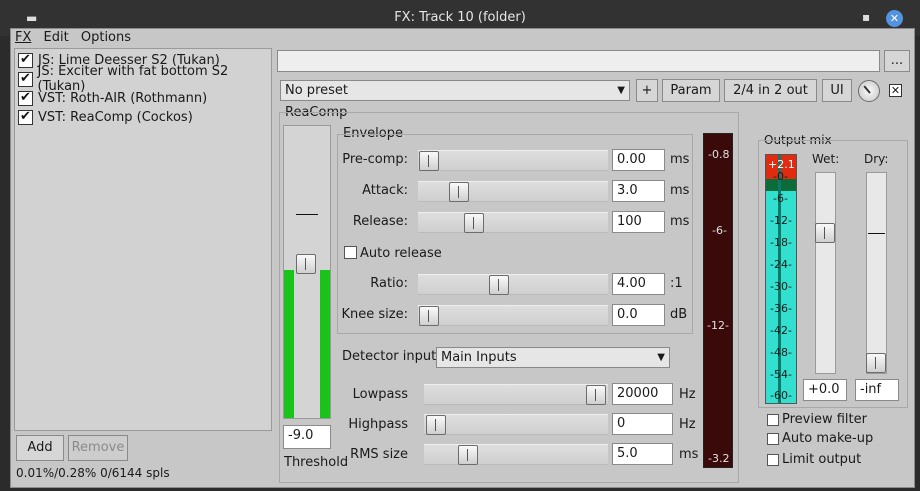 The image size is (920, 491). I want to click on close-icon: ✕, so click(894, 18).